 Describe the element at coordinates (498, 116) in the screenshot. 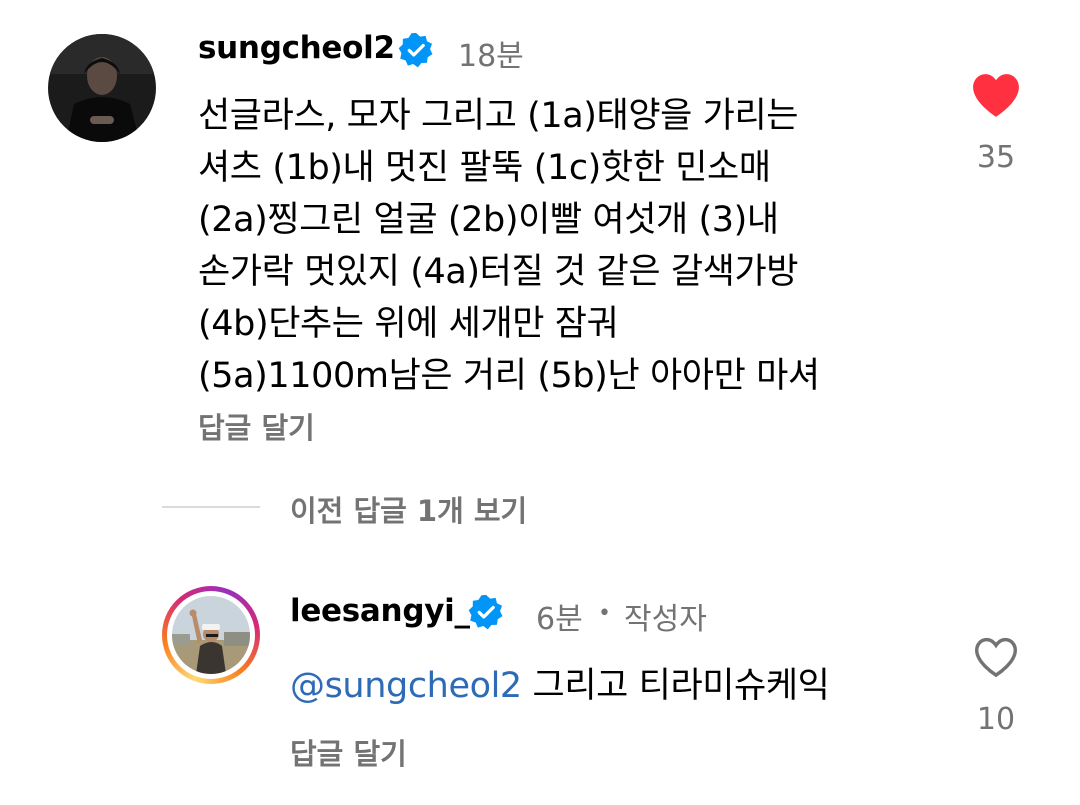

I see `comment-line: 선글라스, 모자 그리고 (1a)태양을 가리는` at that location.